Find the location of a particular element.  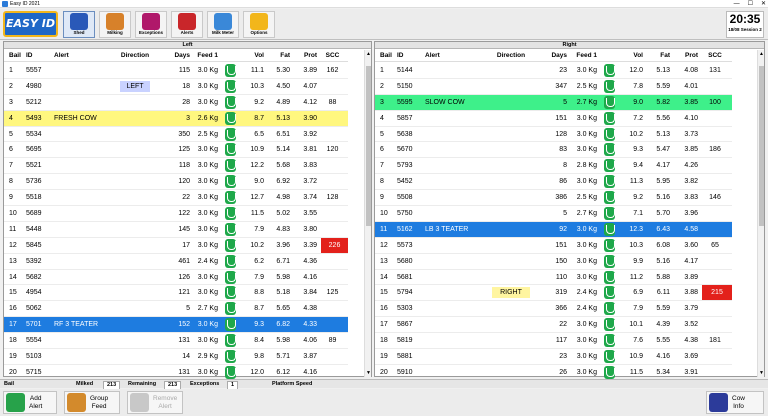

cell-days: 23 is located at coordinates (563, 356).